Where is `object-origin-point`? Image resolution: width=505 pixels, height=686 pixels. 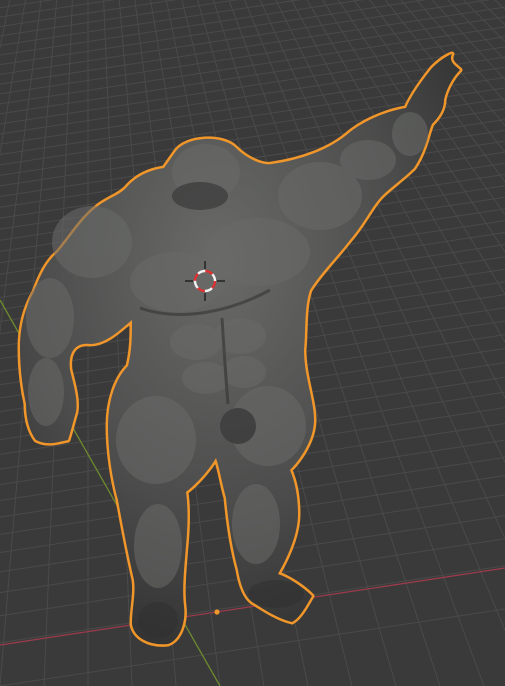 object-origin-point is located at coordinates (217, 612).